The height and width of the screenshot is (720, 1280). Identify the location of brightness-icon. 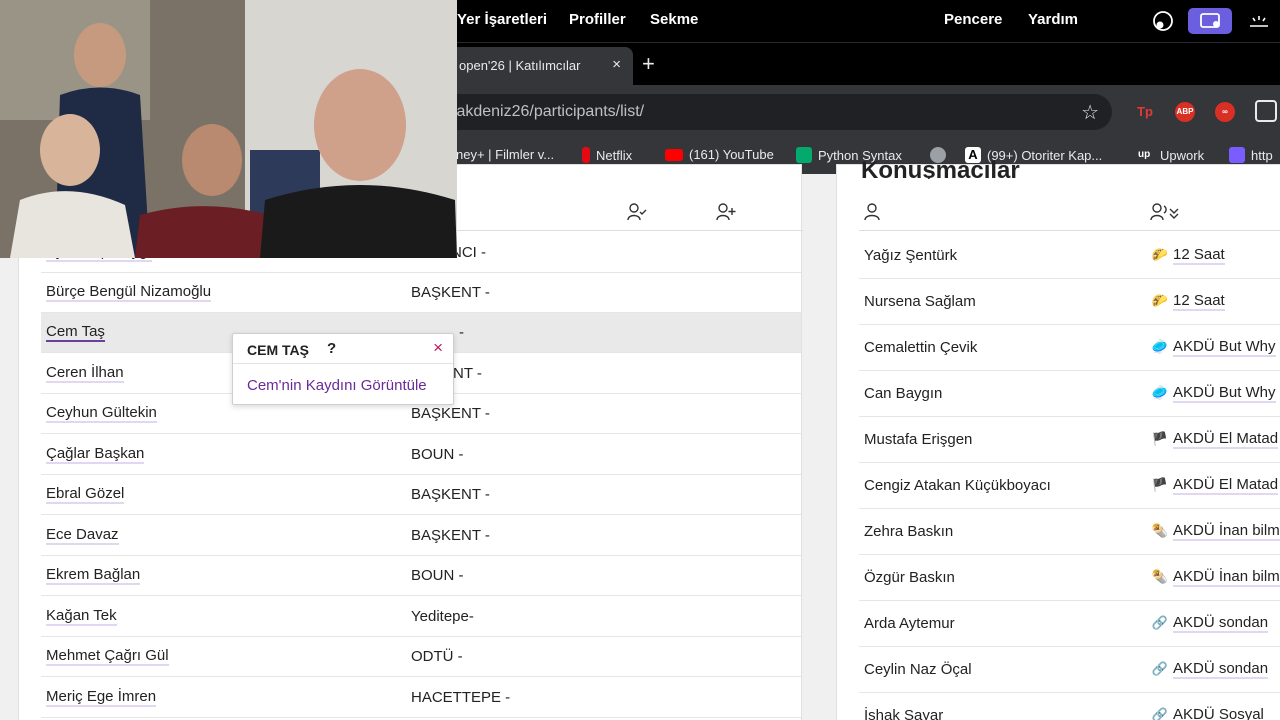
(1259, 21).